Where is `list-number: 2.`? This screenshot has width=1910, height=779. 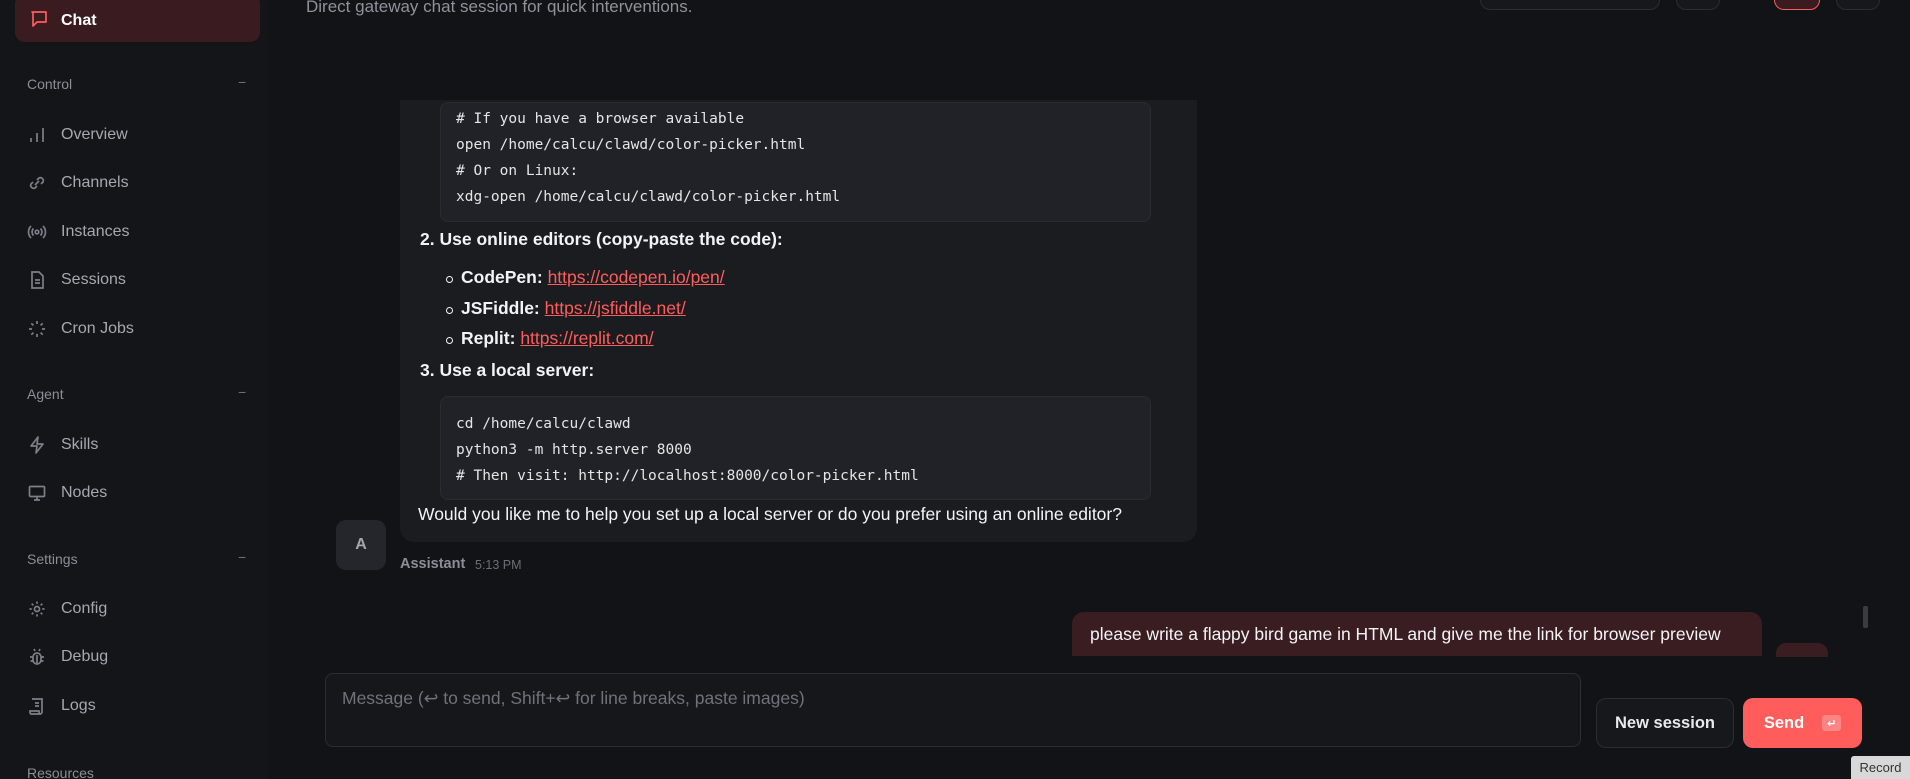
list-number: 2. is located at coordinates (427, 239).